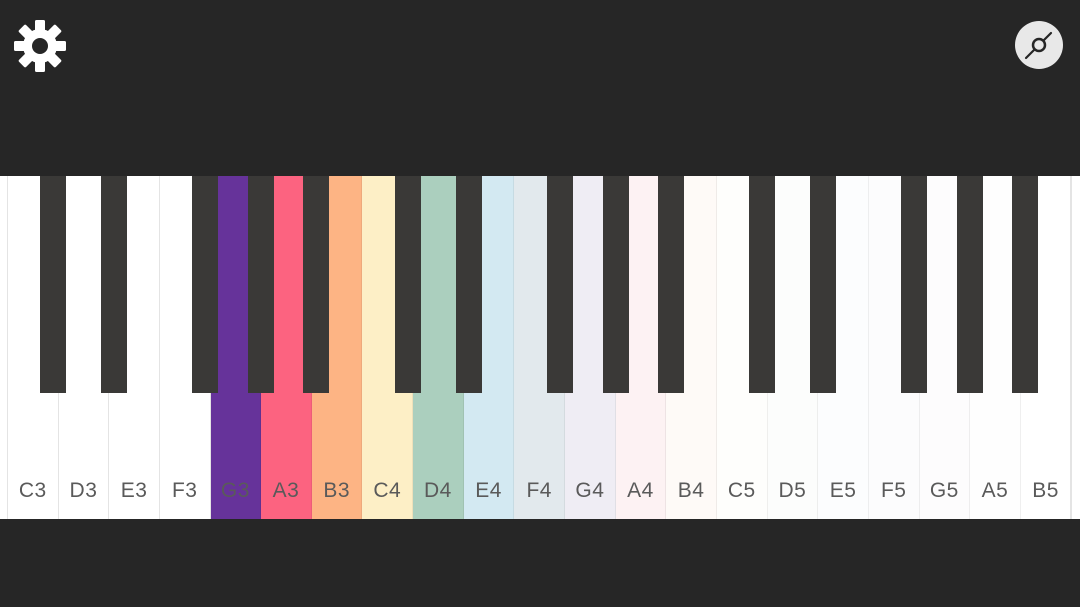  I want to click on gear-icon, so click(40, 46).